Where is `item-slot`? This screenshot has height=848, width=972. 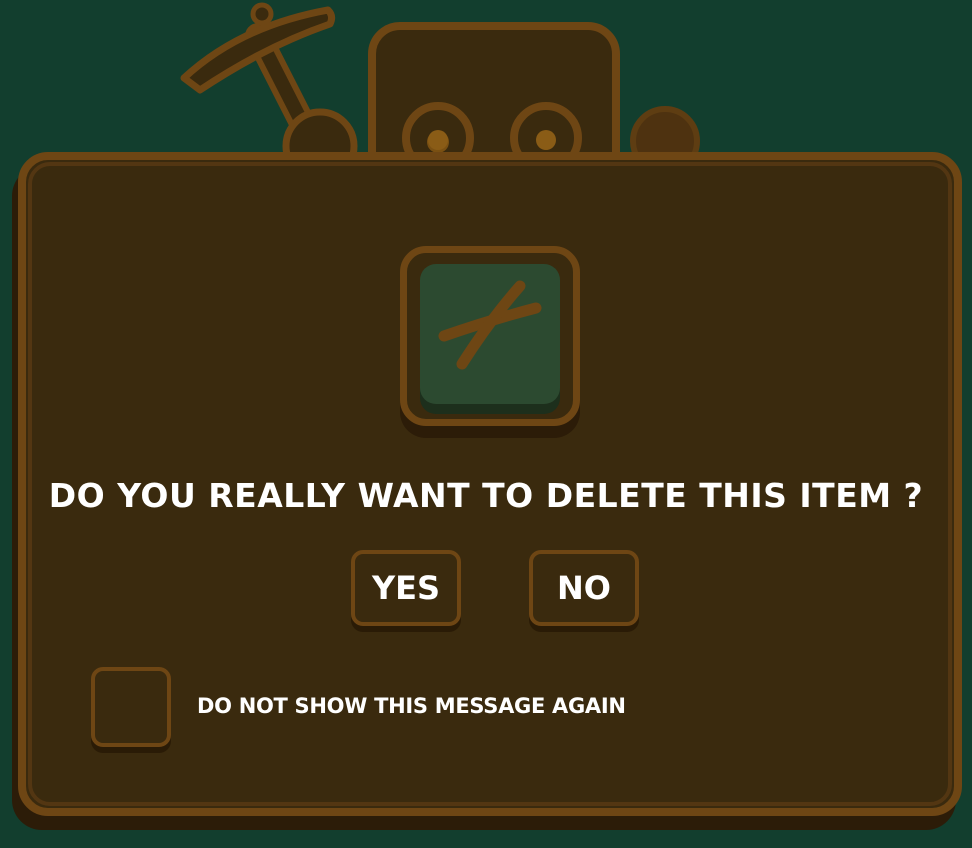 item-slot is located at coordinates (490, 334).